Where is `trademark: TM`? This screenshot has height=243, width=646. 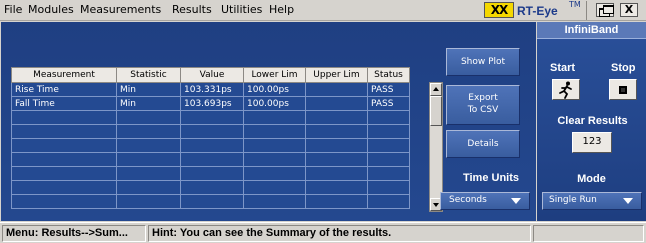
trademark: TM is located at coordinates (575, 4).